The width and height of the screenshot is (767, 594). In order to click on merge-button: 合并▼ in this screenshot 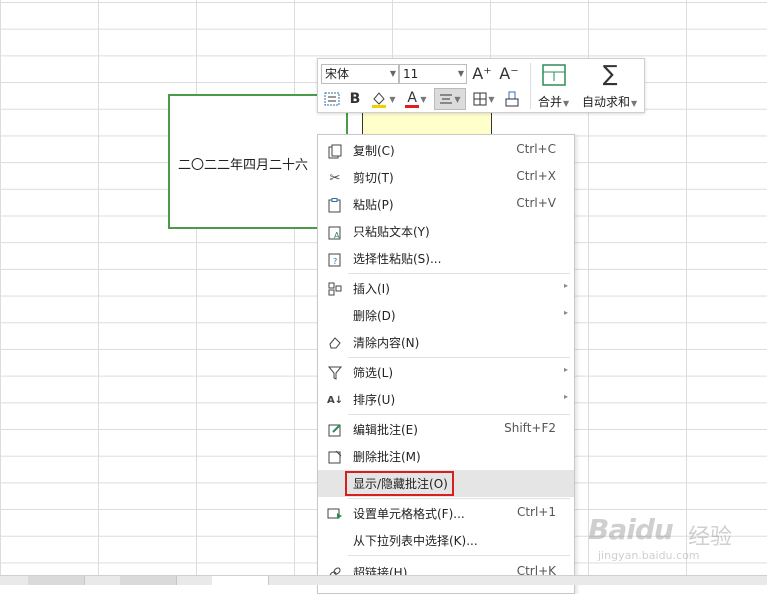, I will do `click(553, 101)`.